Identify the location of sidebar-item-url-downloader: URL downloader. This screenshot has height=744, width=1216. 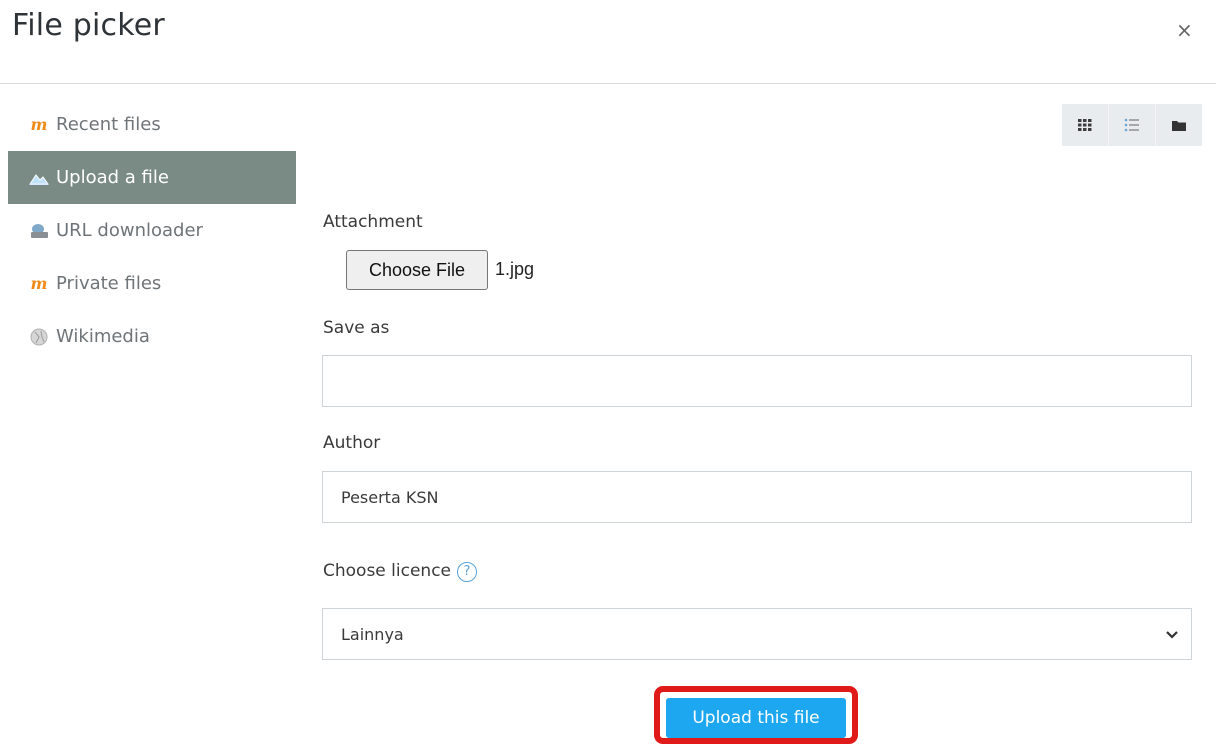
(152, 230).